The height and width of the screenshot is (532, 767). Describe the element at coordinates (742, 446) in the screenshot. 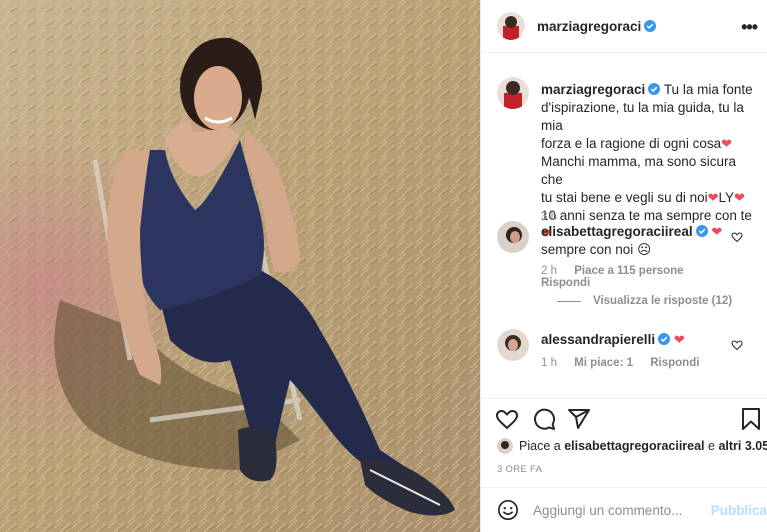

I see `likes-count-link: altri 3.054` at that location.